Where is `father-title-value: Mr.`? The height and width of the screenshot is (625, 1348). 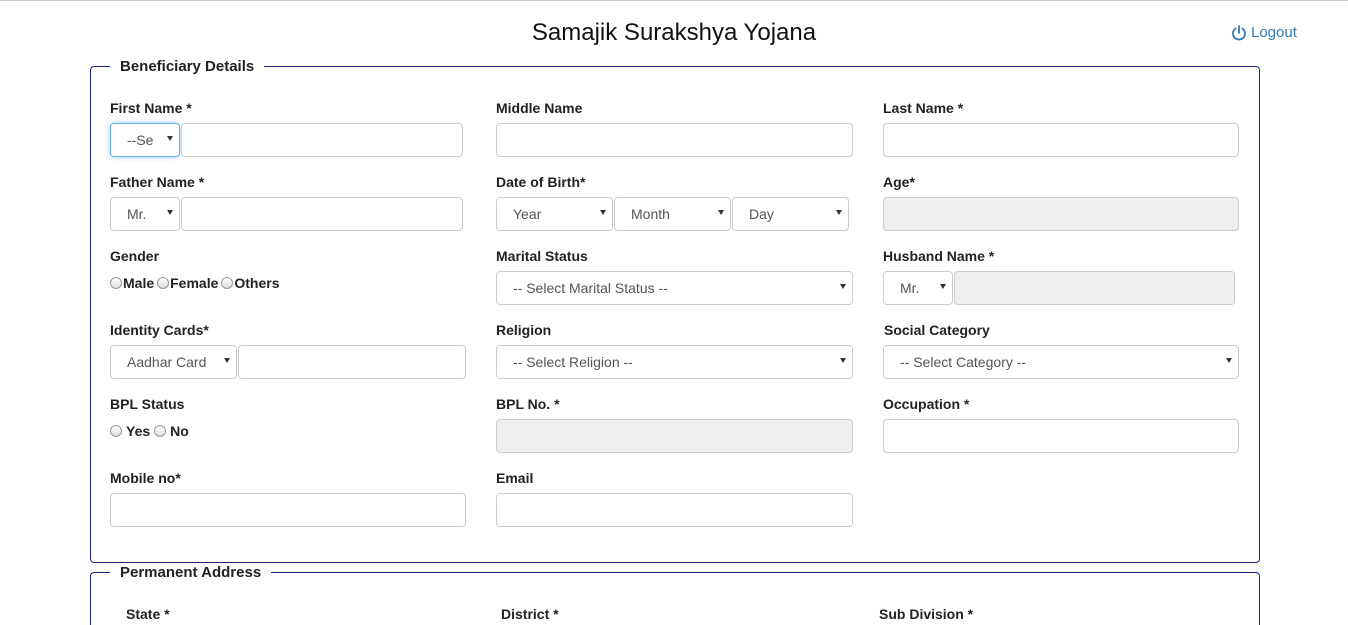 father-title-value: Mr. is located at coordinates (137, 214).